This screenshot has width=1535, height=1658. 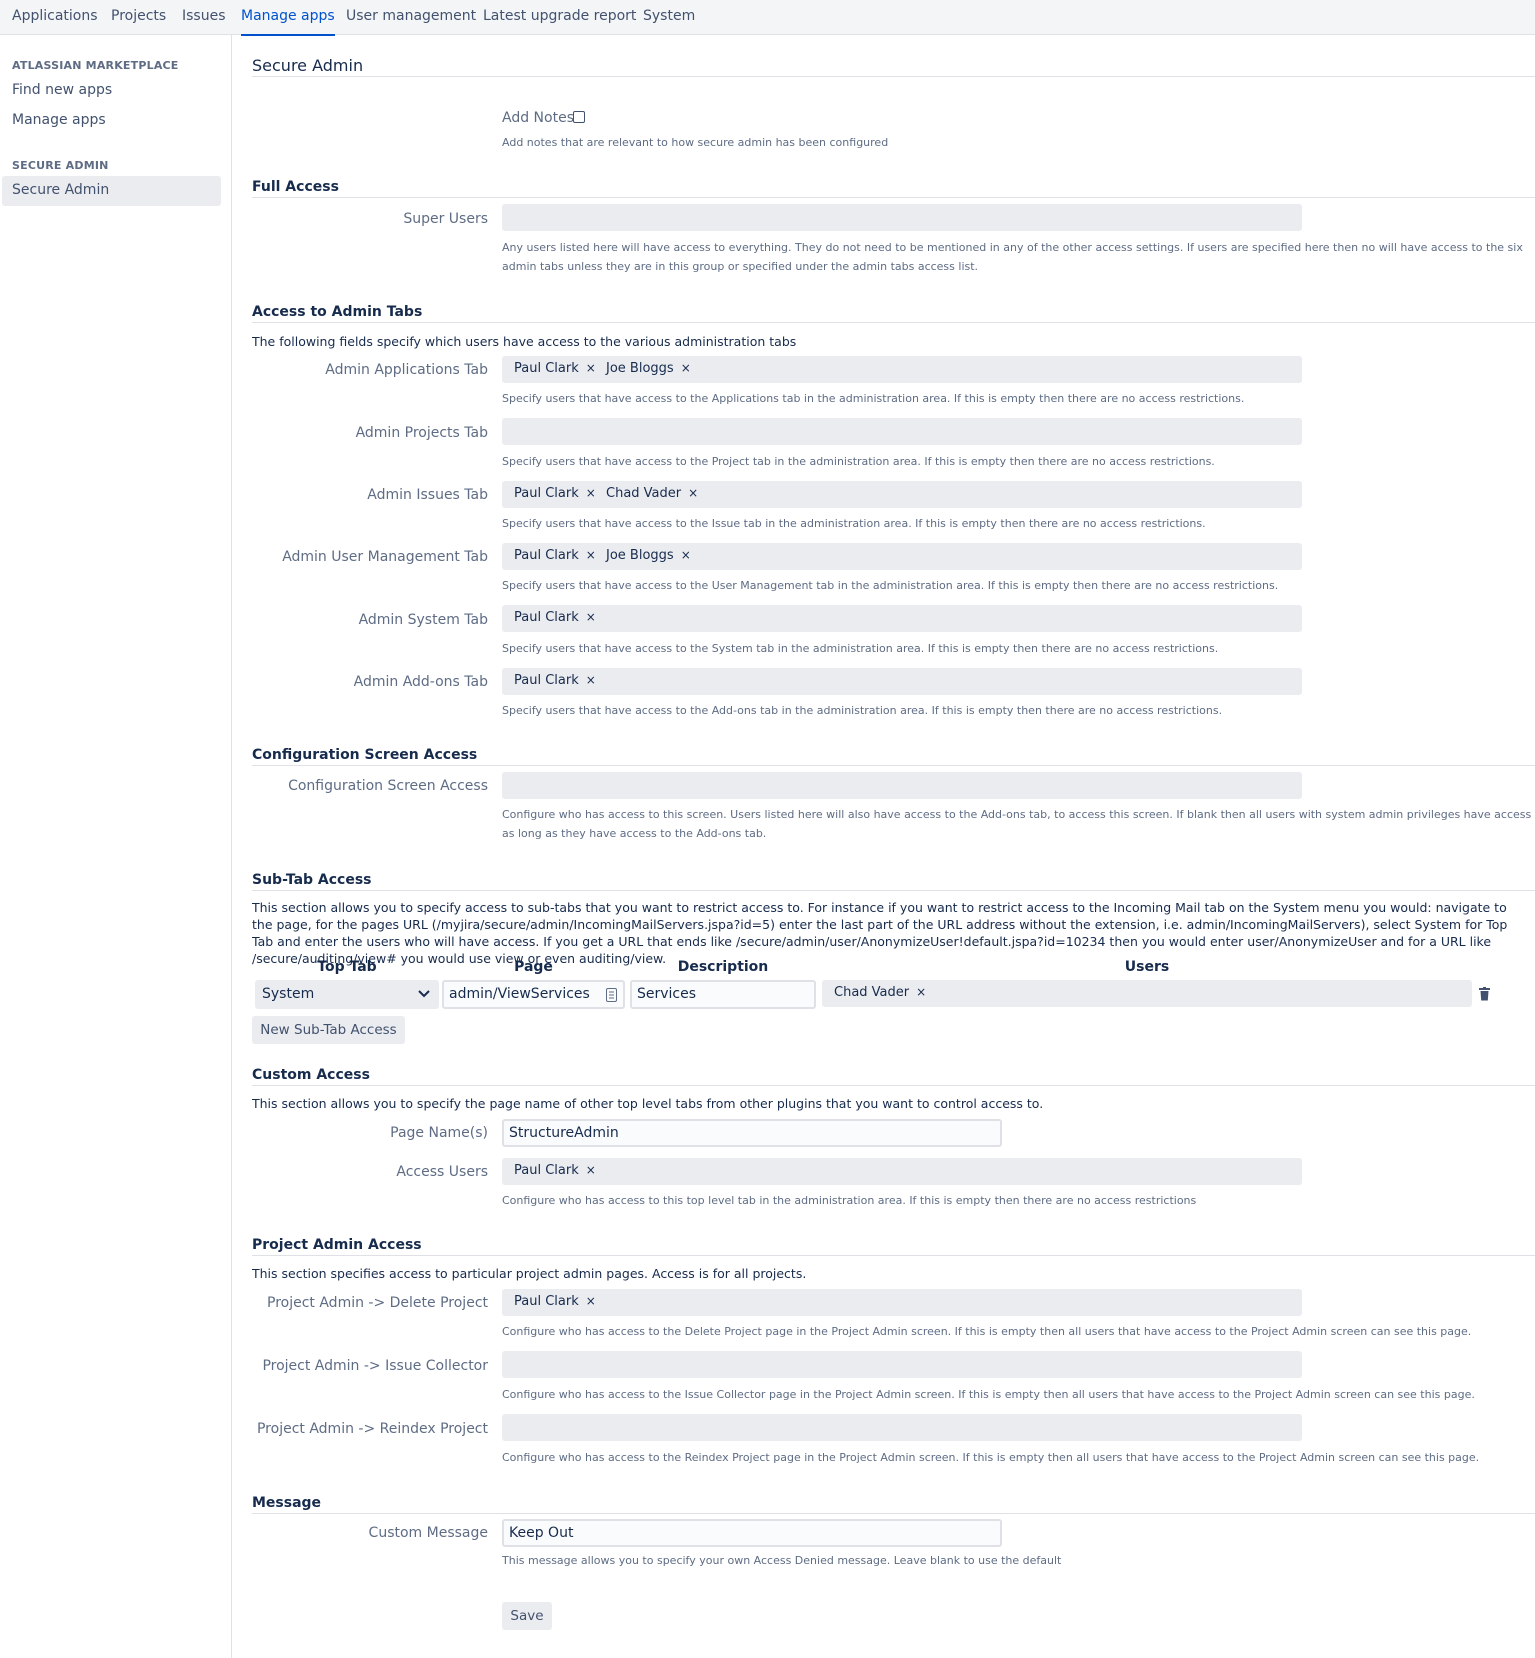 What do you see at coordinates (427, 495) in the screenshot?
I see `admin-issues-tab-label: Admin Issues Tab` at bounding box center [427, 495].